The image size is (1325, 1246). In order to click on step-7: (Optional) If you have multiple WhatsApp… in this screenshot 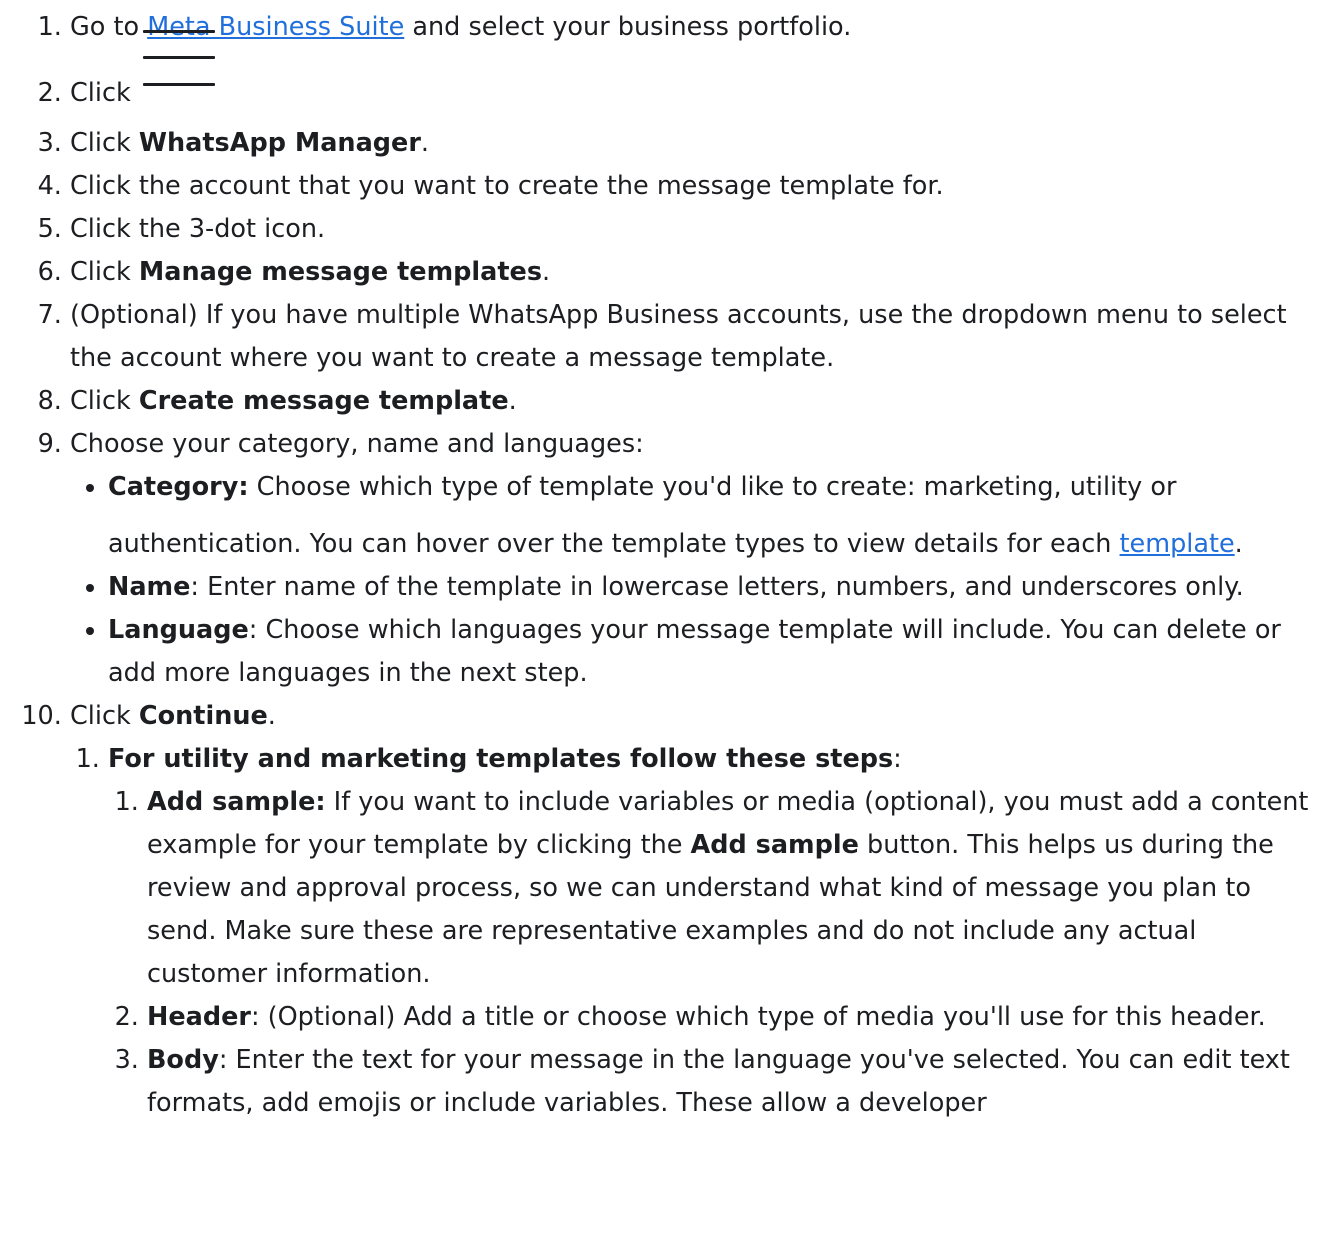, I will do `click(695, 337)`.